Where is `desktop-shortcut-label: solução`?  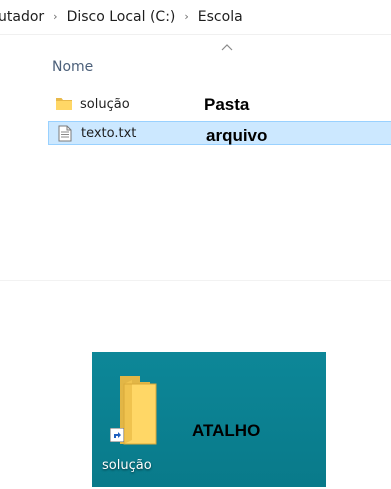
desktop-shortcut-label: solução is located at coordinates (127, 465).